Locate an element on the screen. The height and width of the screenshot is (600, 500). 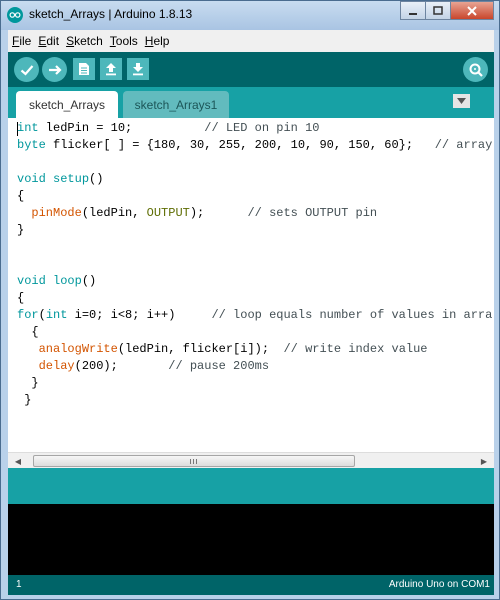
board-port-label: Arduino Uno on COM1 is located at coordinates (439, 584).